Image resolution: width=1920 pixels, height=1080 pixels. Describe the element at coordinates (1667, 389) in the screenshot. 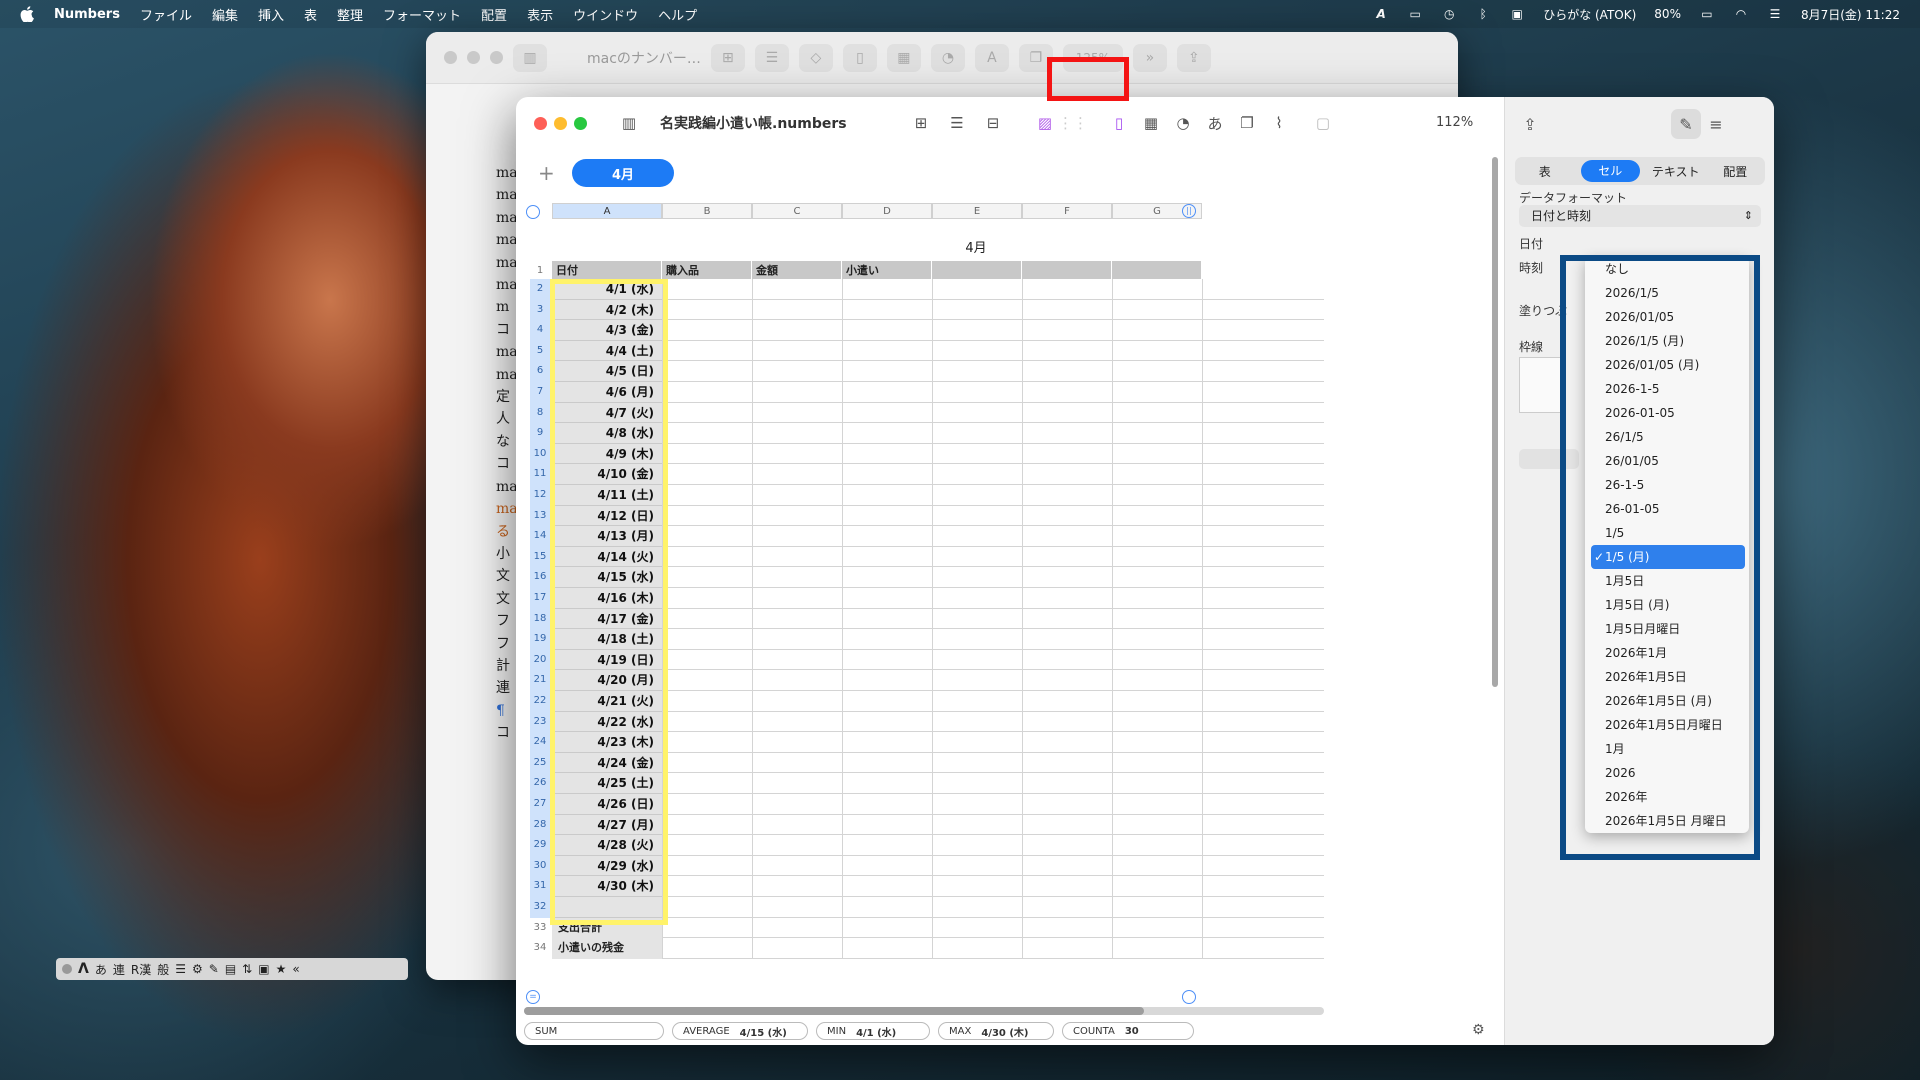

I see `date-format-option: 2026-1-5` at that location.